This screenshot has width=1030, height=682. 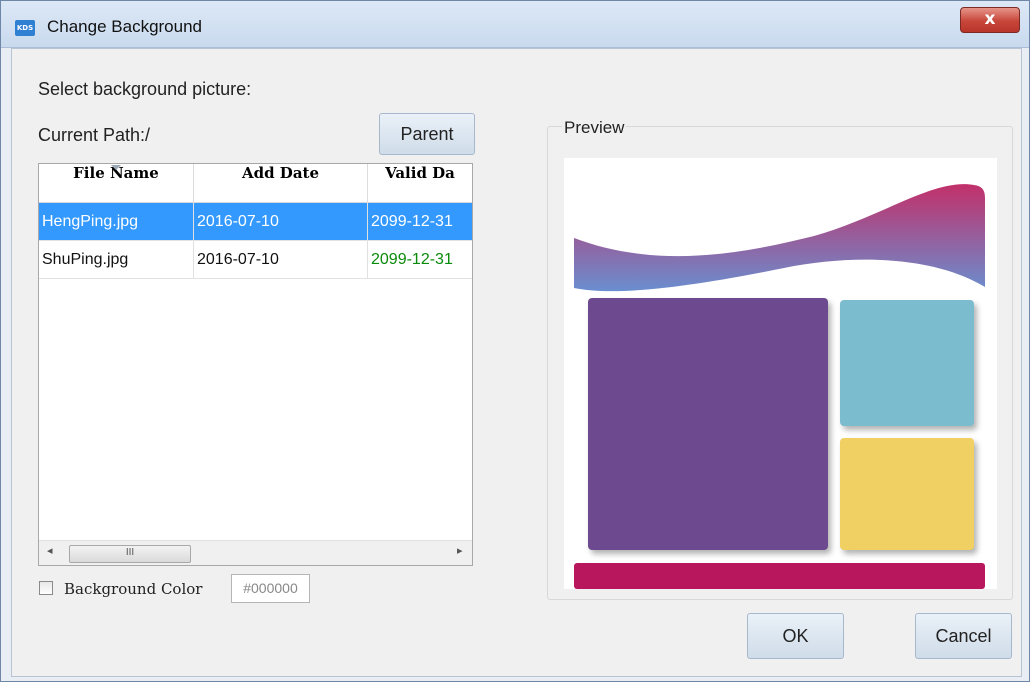 What do you see at coordinates (907, 494) in the screenshot?
I see `preview-yellow-tile` at bounding box center [907, 494].